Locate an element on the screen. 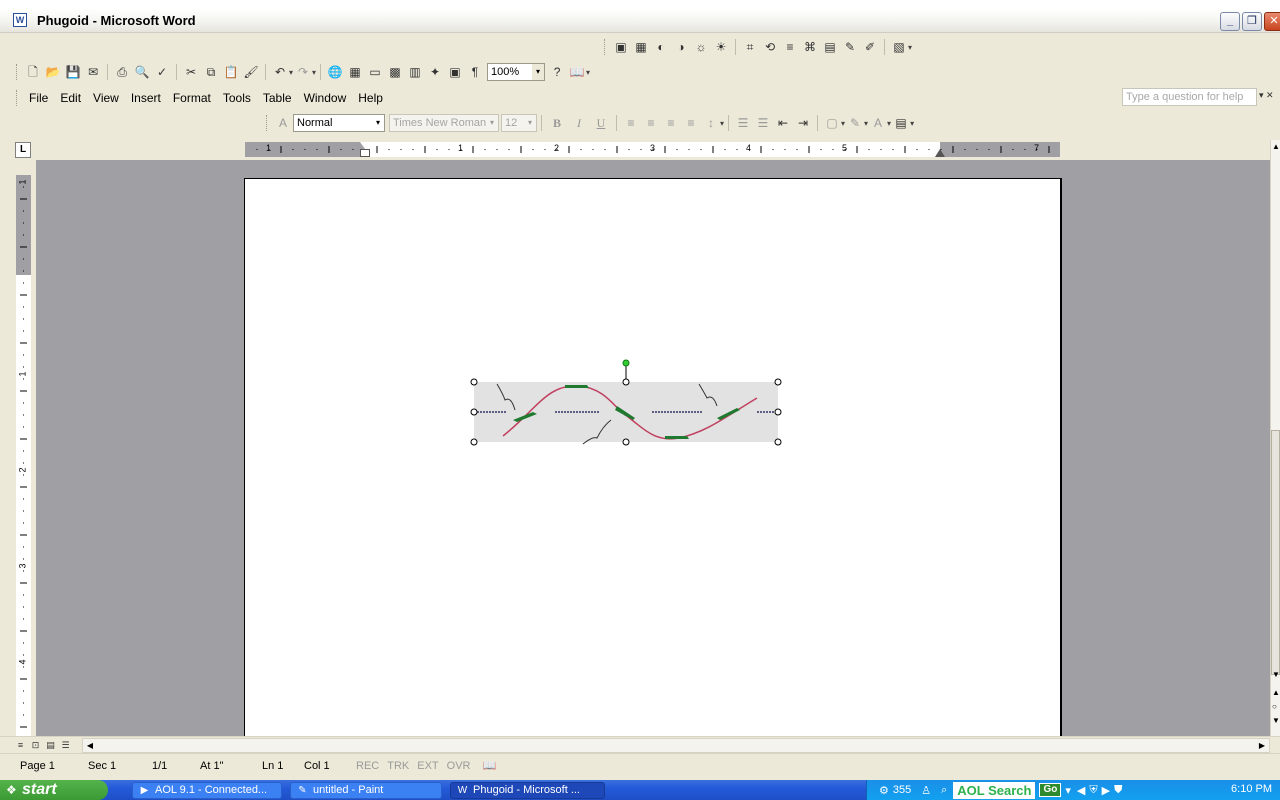 The height and width of the screenshot is (800, 1280). menu-edit: Edit is located at coordinates (70, 98).